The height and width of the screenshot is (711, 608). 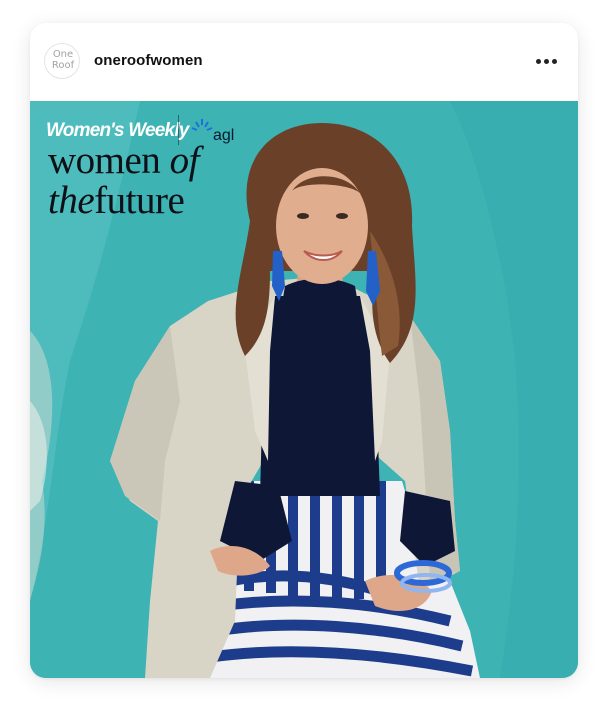 What do you see at coordinates (116, 200) in the screenshot?
I see `headline-line-2: thefuture` at bounding box center [116, 200].